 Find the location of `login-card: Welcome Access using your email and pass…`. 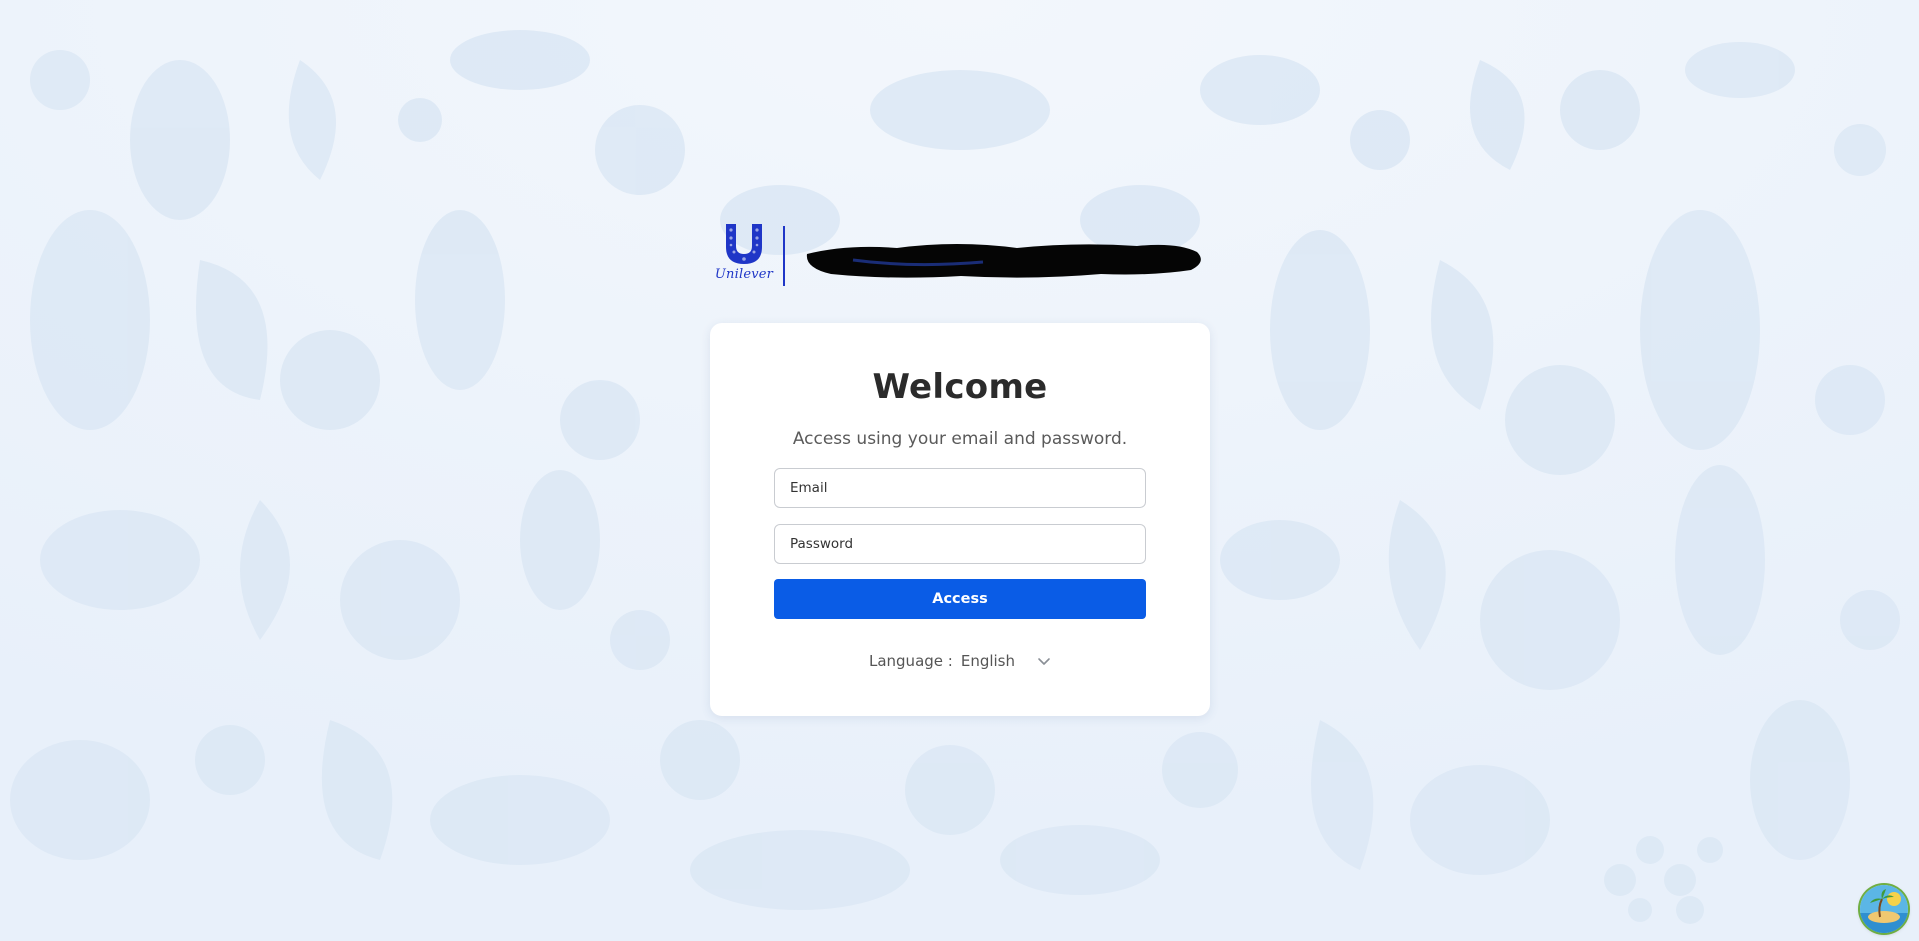

login-card: Welcome Access using your email and pass… is located at coordinates (960, 519).